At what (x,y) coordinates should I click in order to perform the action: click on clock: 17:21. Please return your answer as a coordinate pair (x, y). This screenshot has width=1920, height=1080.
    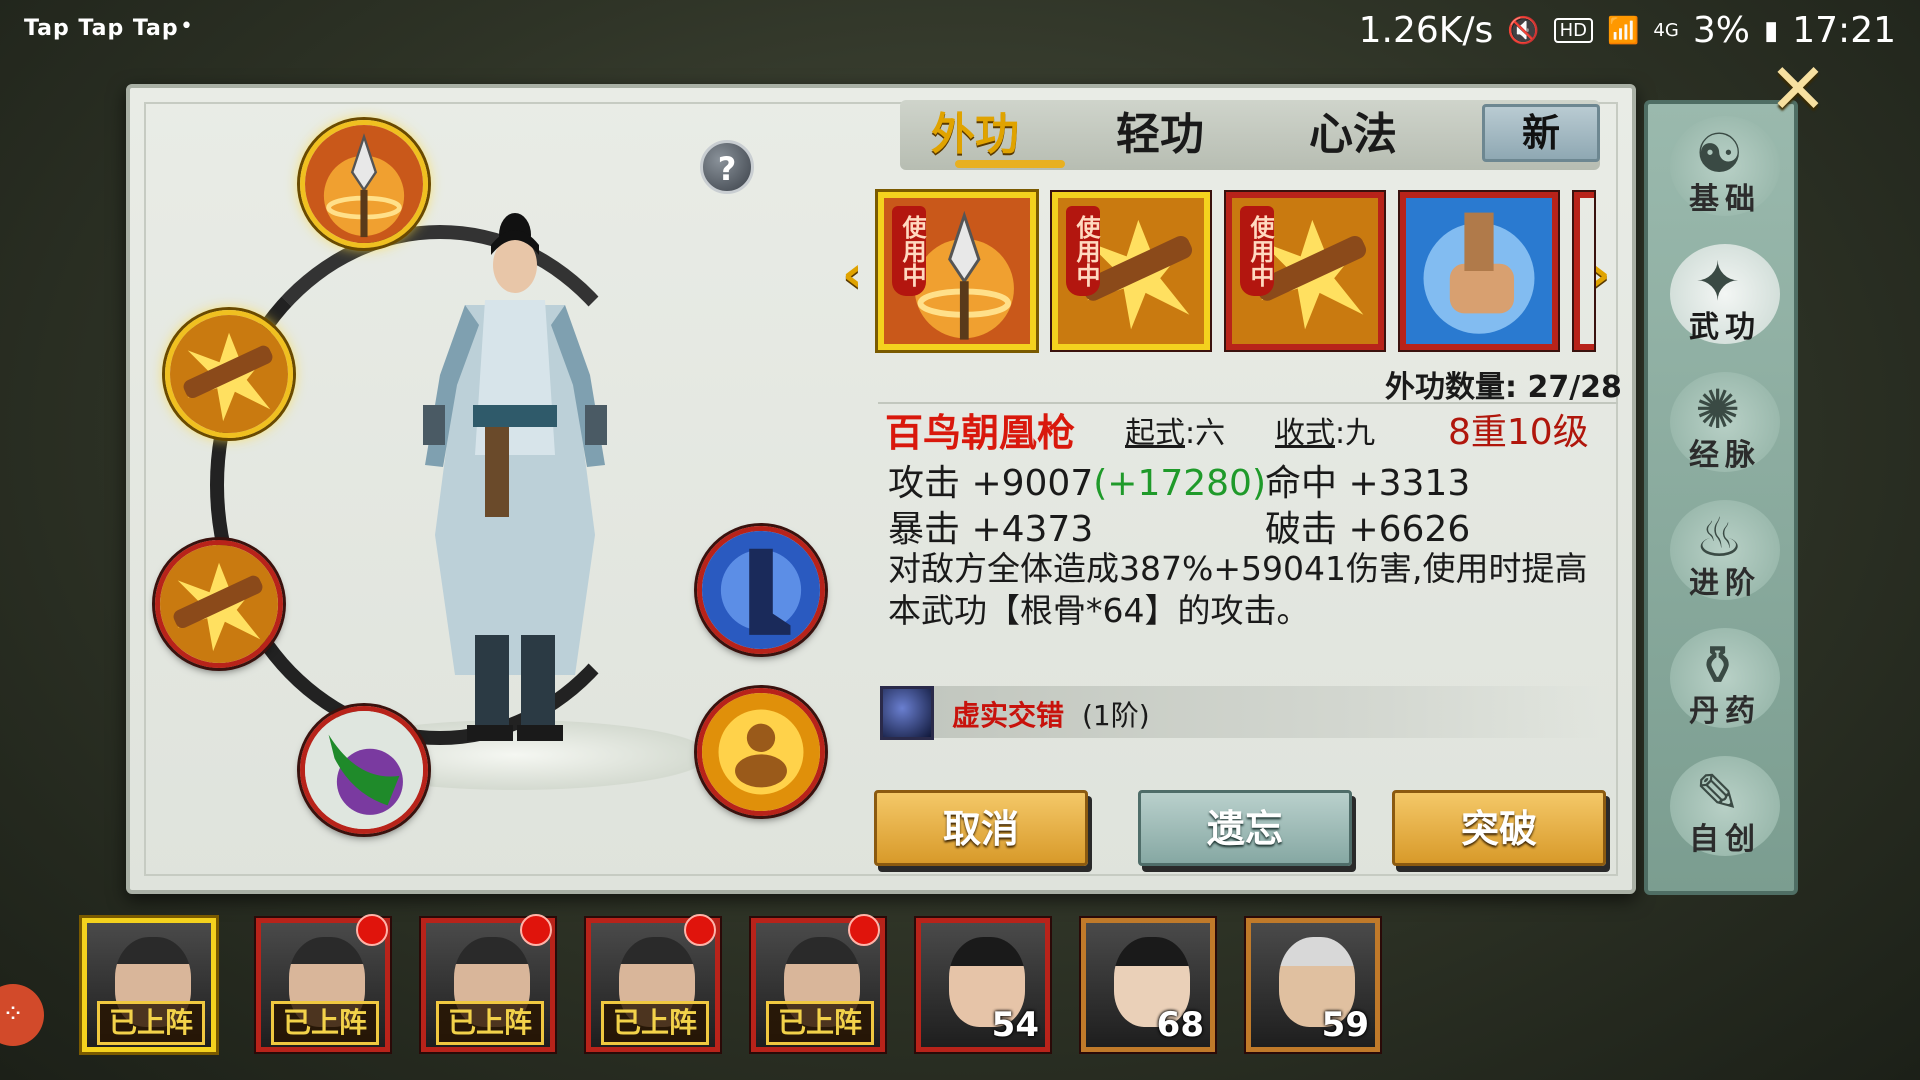
    Looking at the image, I should click on (1844, 30).